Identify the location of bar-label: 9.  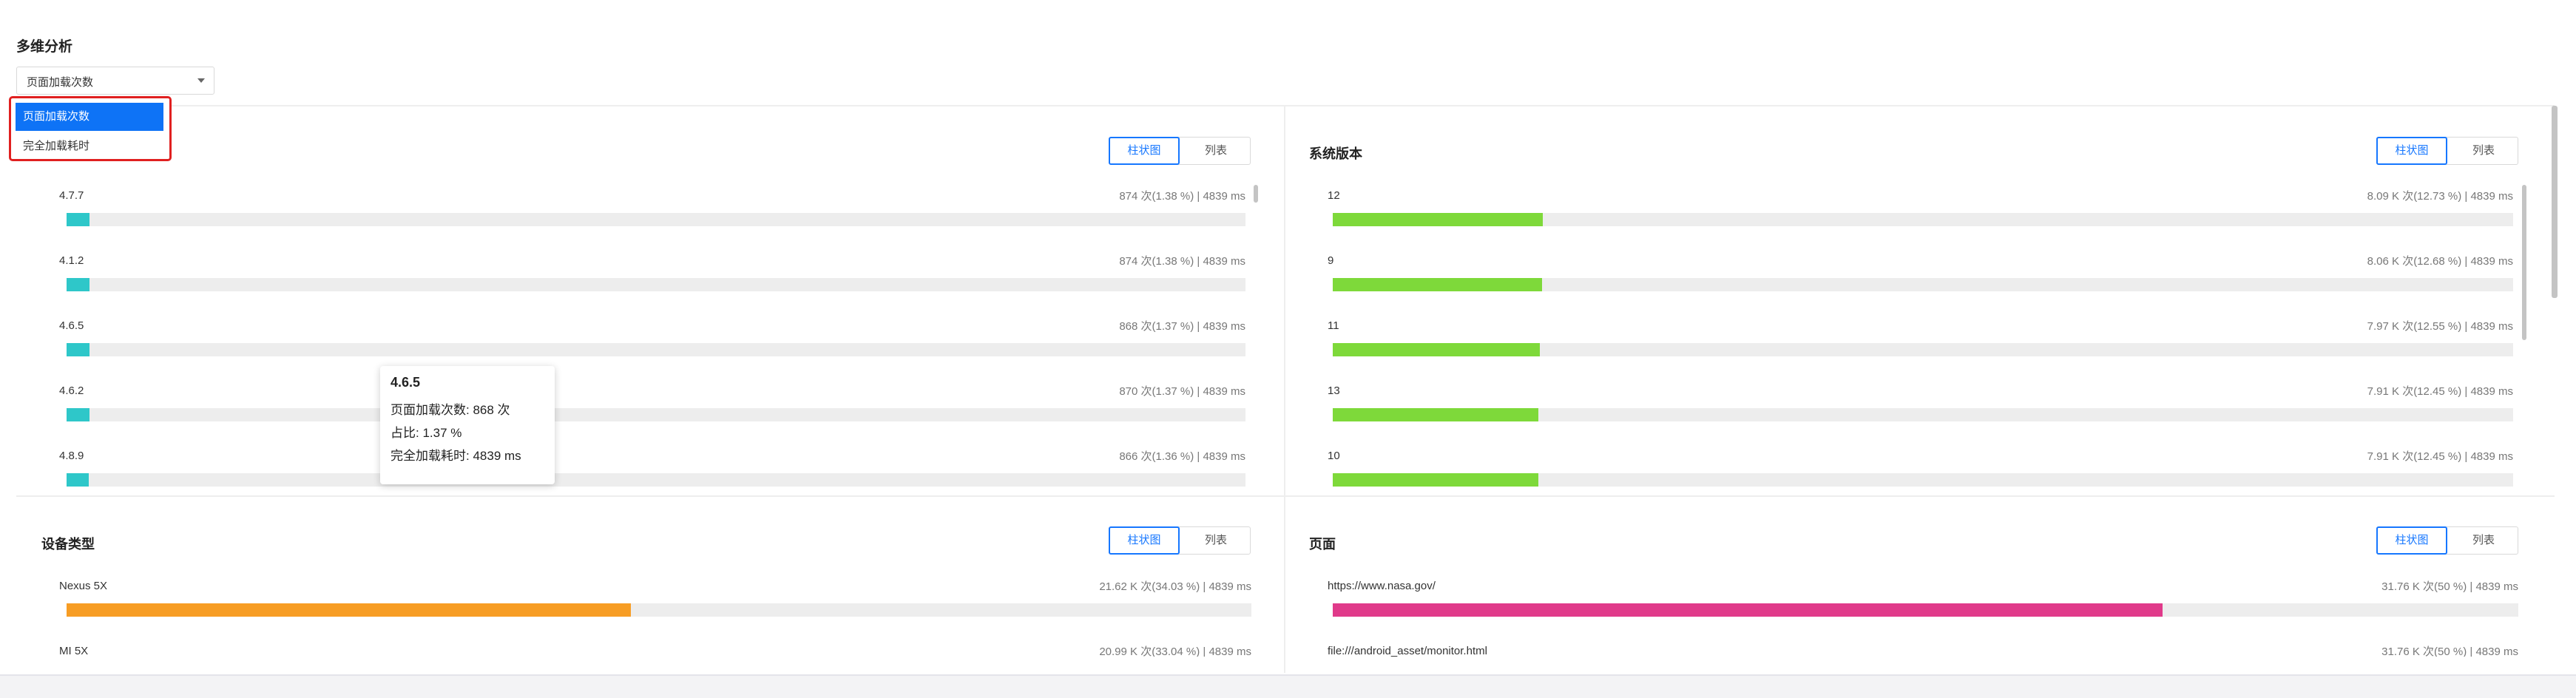
(1331, 260).